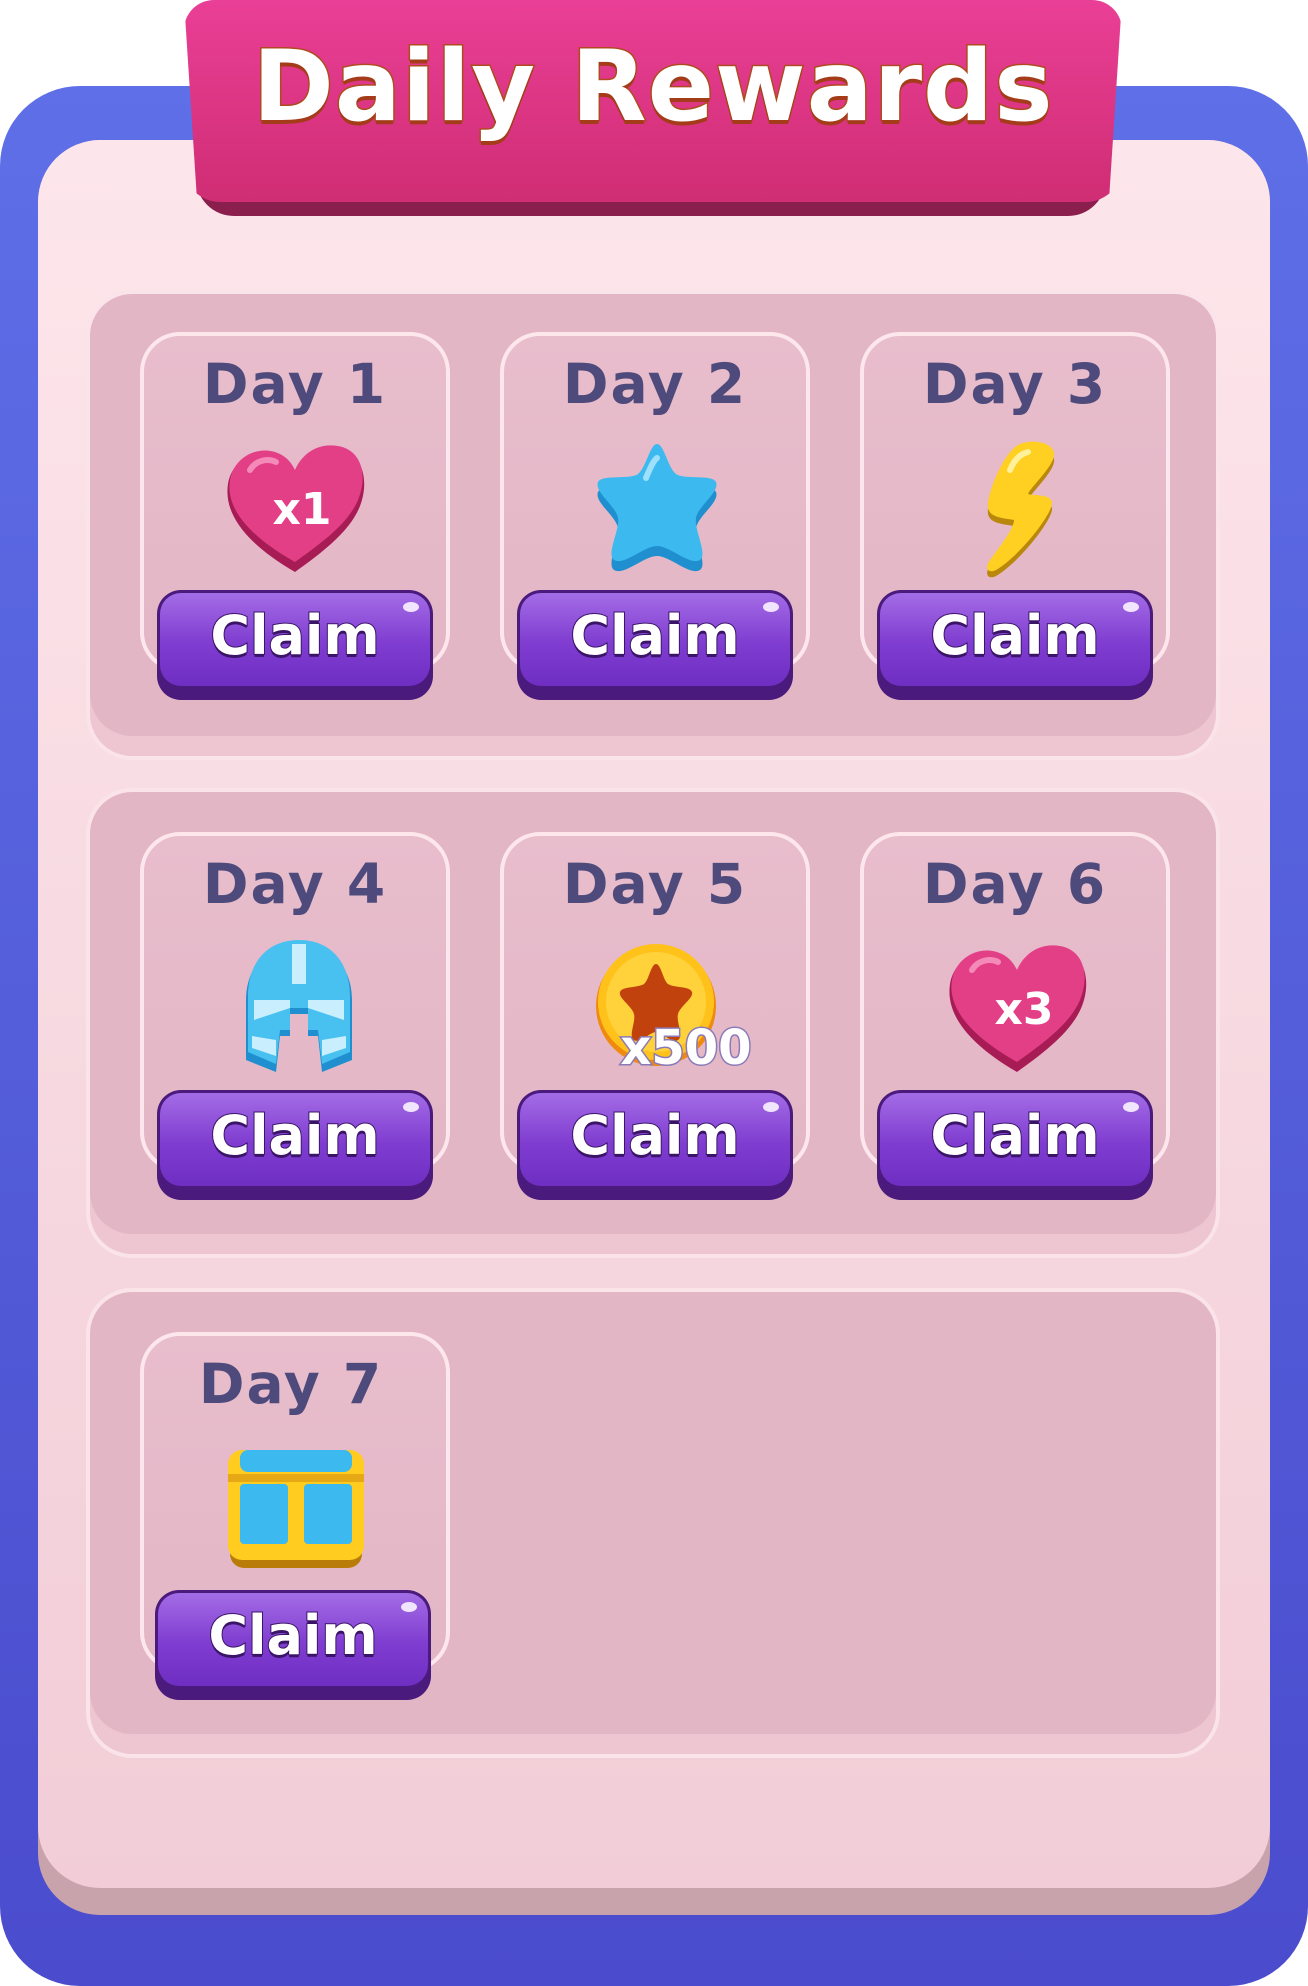 The height and width of the screenshot is (1986, 1308). I want to click on day-7-claim-button: Claim, so click(293, 1645).